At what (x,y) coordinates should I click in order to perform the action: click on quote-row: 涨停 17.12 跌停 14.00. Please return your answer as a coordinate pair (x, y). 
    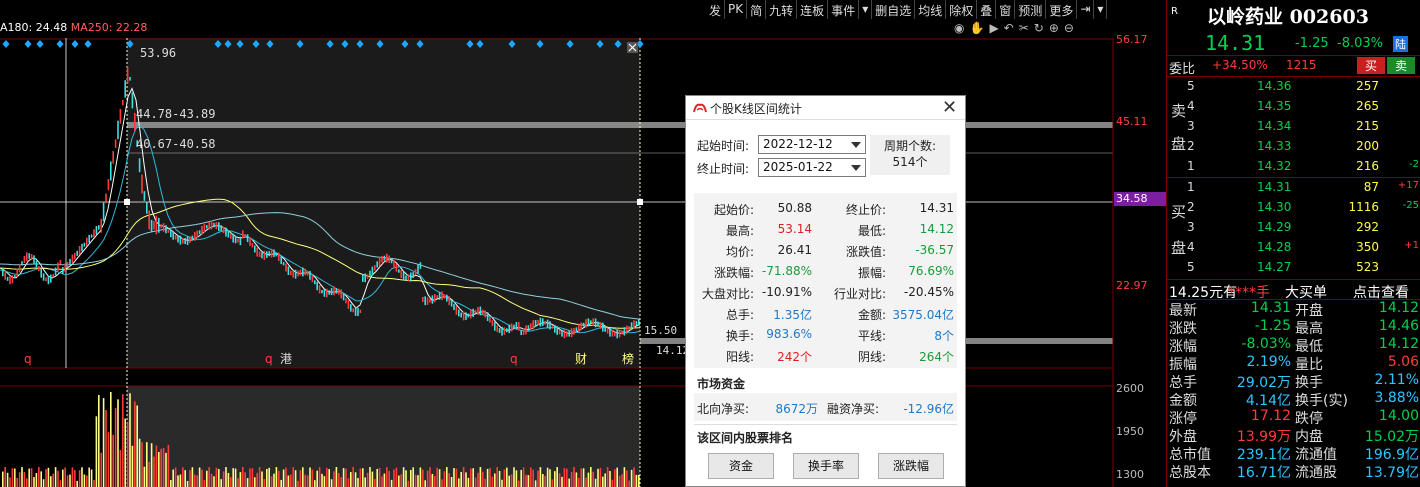
    Looking at the image, I should click on (1293, 418).